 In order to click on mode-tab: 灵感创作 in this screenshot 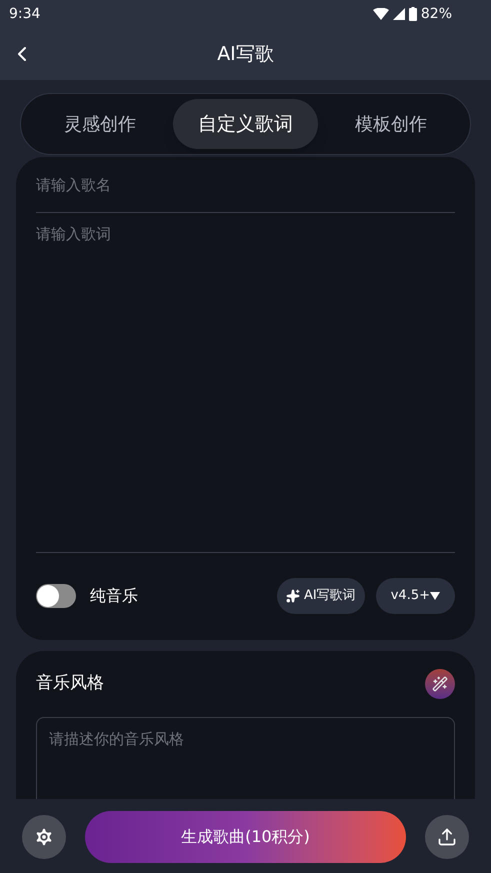, I will do `click(100, 124)`.